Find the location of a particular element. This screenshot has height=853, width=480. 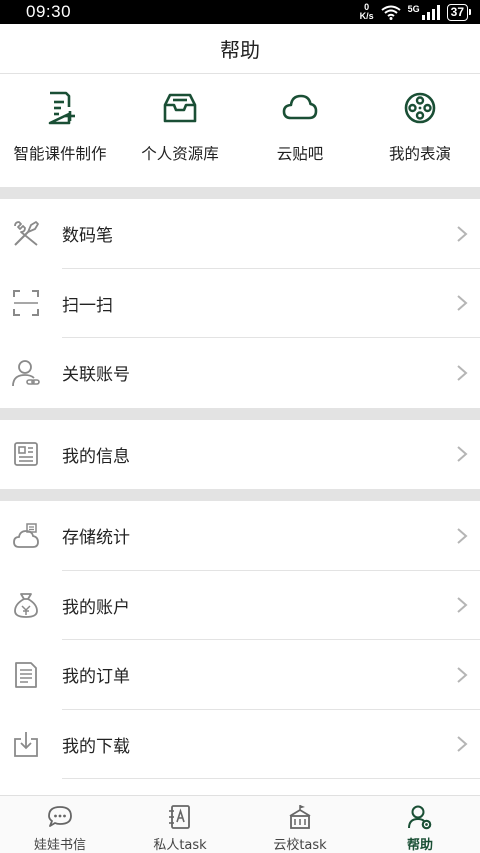

scan-icon is located at coordinates (26, 303).